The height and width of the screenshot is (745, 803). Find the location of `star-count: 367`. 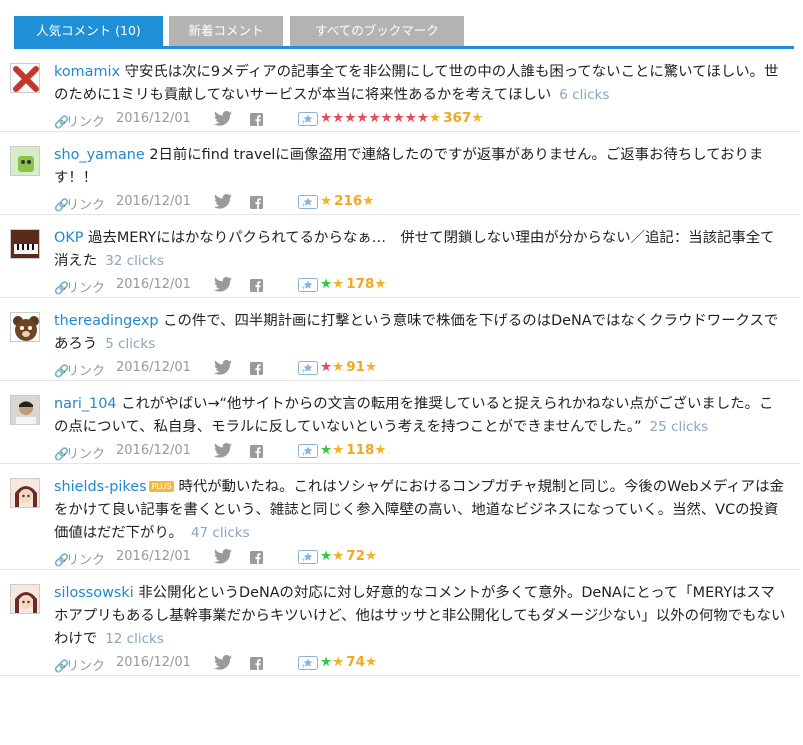

star-count: 367 is located at coordinates (457, 118).